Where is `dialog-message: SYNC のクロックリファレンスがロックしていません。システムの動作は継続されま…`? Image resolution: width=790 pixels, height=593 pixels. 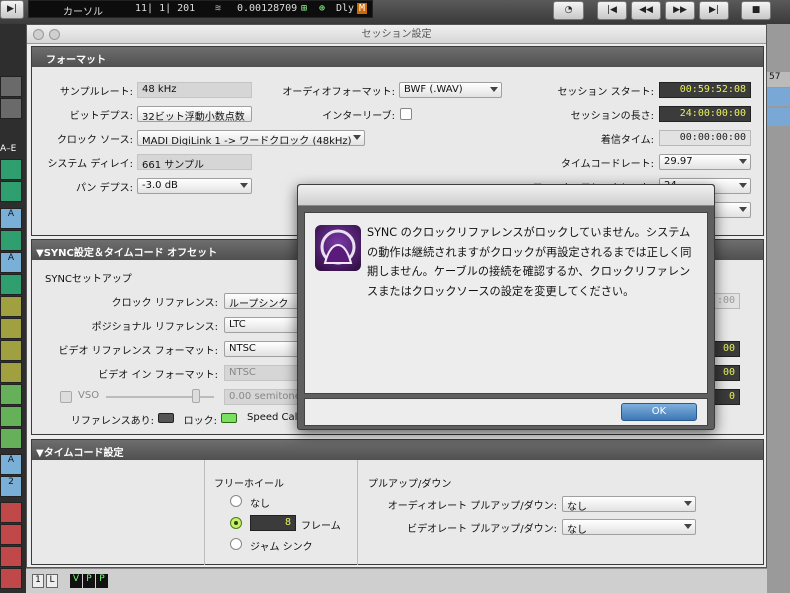 dialog-message: SYNC のクロックリファレンスがロックしていません。システムの動作は継続されま… is located at coordinates (529, 262).